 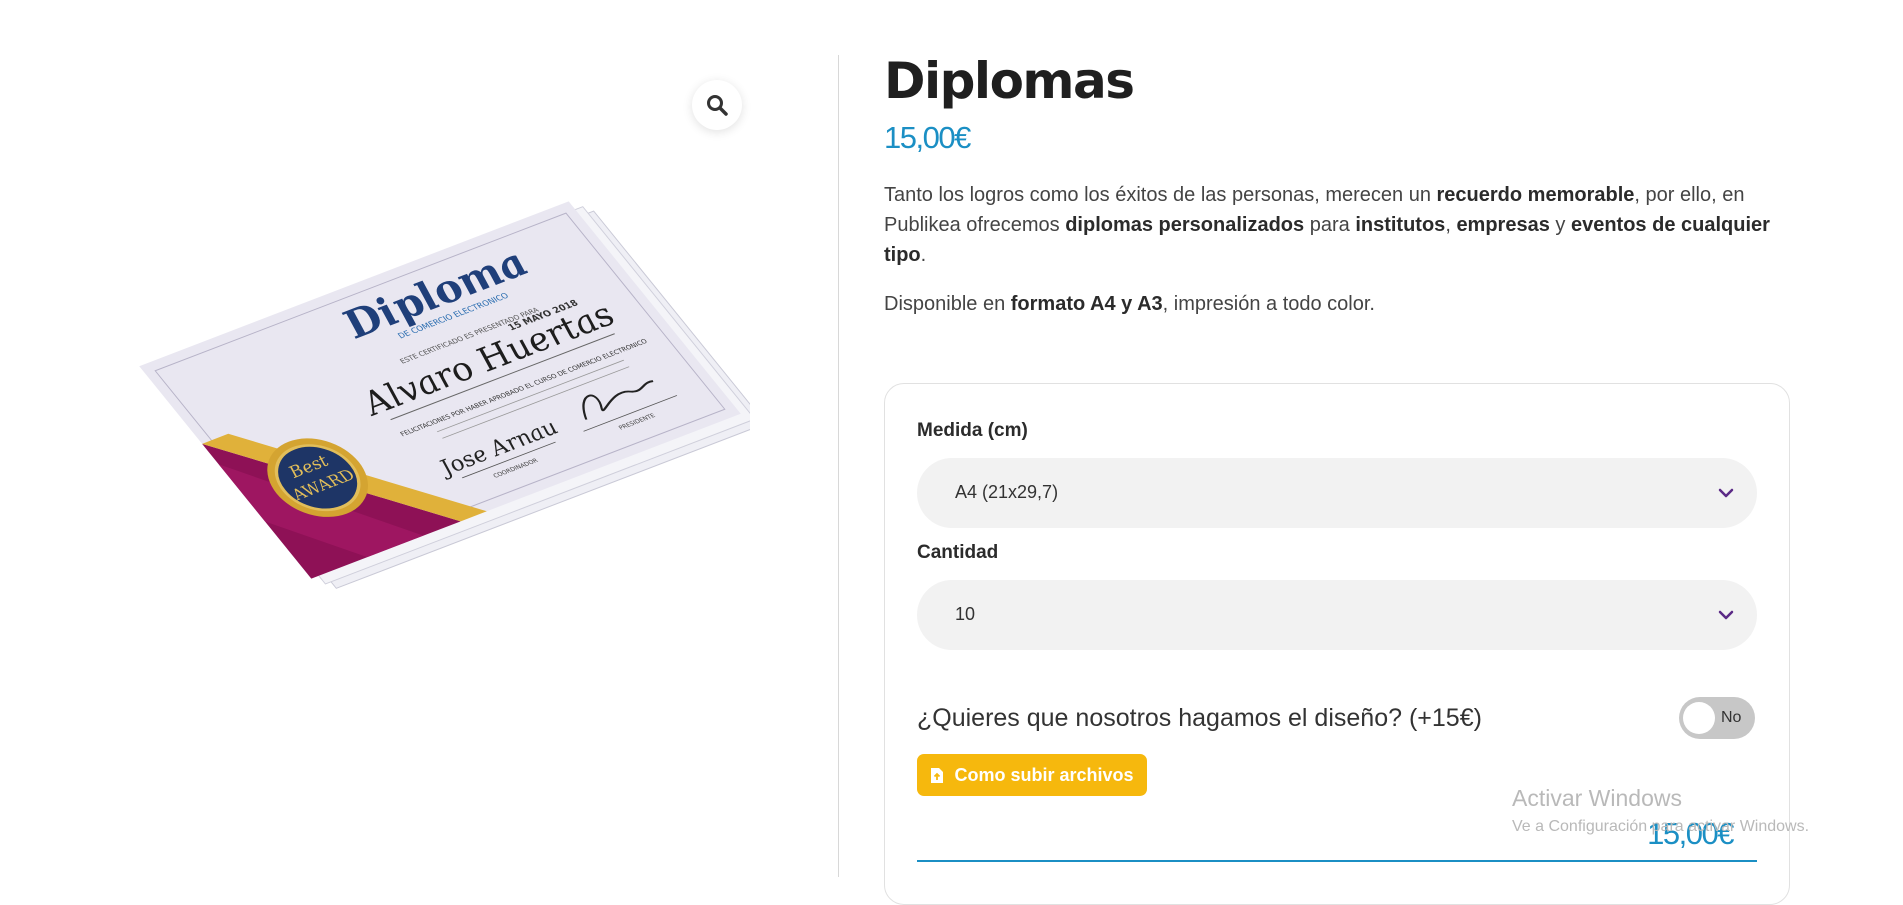 What do you see at coordinates (1597, 798) in the screenshot?
I see `watermark-title: Activar Windows` at bounding box center [1597, 798].